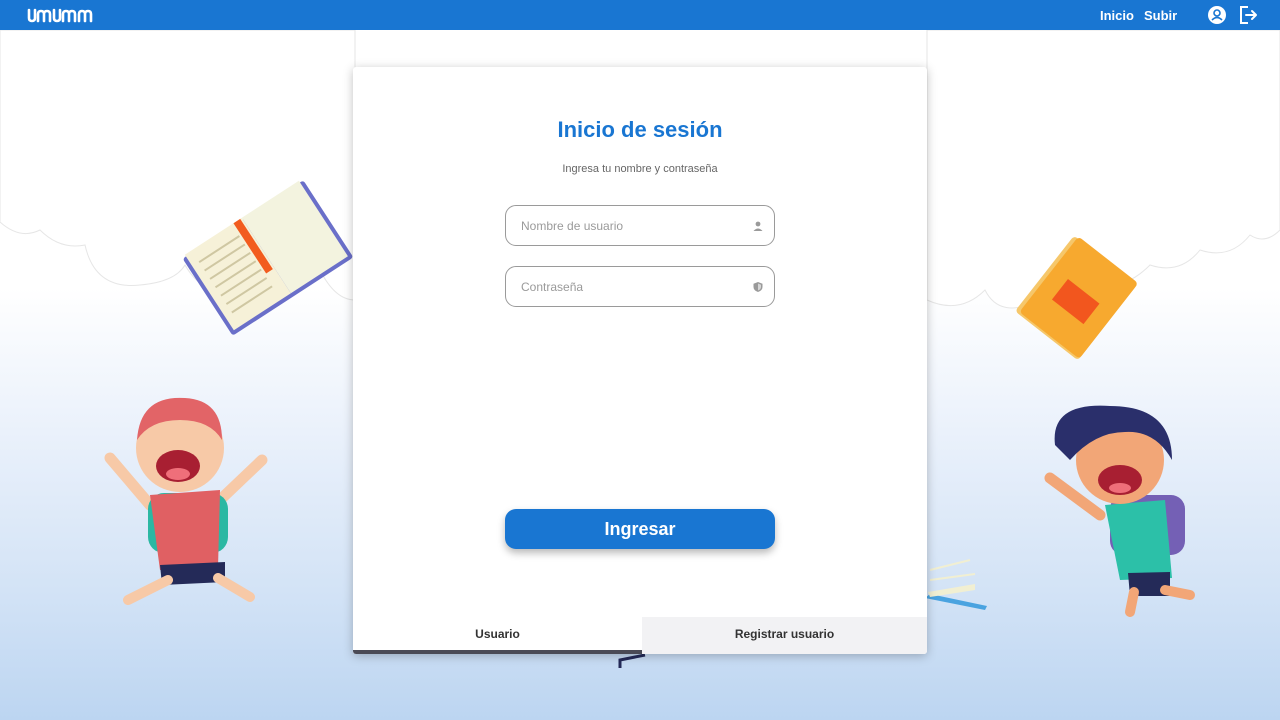  I want to click on ingresar-button: Ingresar, so click(640, 529).